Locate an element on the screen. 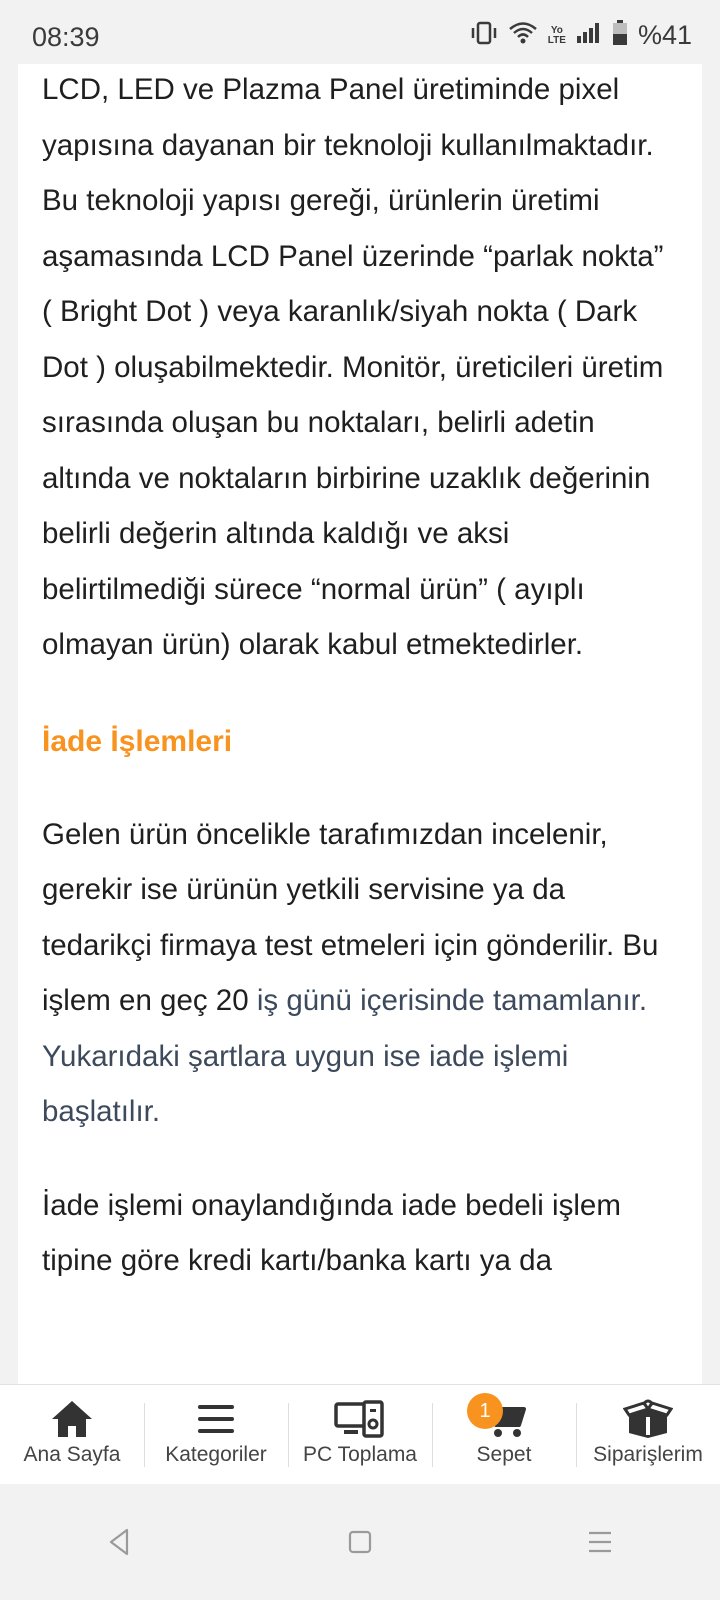 The width and height of the screenshot is (720, 1600). system-navigation-bar is located at coordinates (360, 1542).